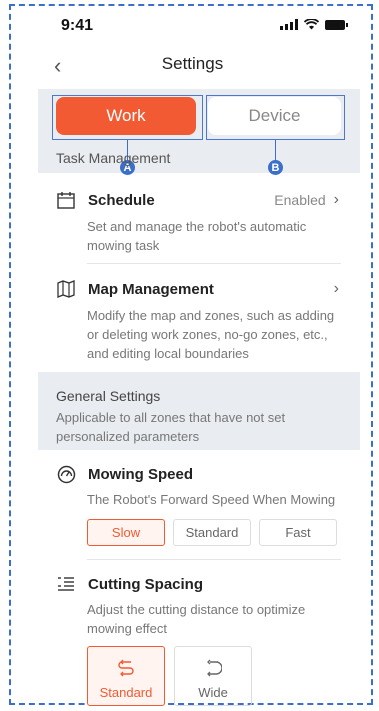 The width and height of the screenshot is (379, 711). I want to click on mowing-speed-row: Mowing Speed, so click(197, 474).